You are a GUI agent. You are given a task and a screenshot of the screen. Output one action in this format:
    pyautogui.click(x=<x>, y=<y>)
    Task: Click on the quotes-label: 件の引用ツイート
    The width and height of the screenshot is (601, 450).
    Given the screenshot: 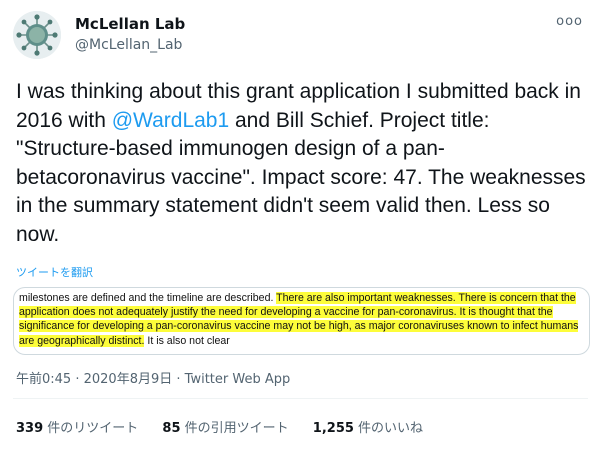 What is the action you would take?
    pyautogui.click(x=234, y=428)
    